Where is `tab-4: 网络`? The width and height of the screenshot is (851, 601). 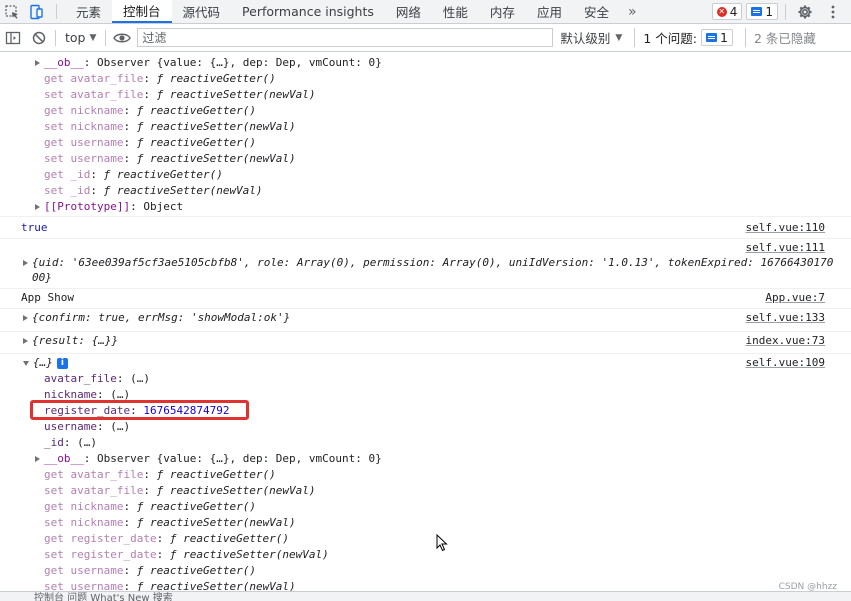
tab-4: 网络 is located at coordinates (408, 11).